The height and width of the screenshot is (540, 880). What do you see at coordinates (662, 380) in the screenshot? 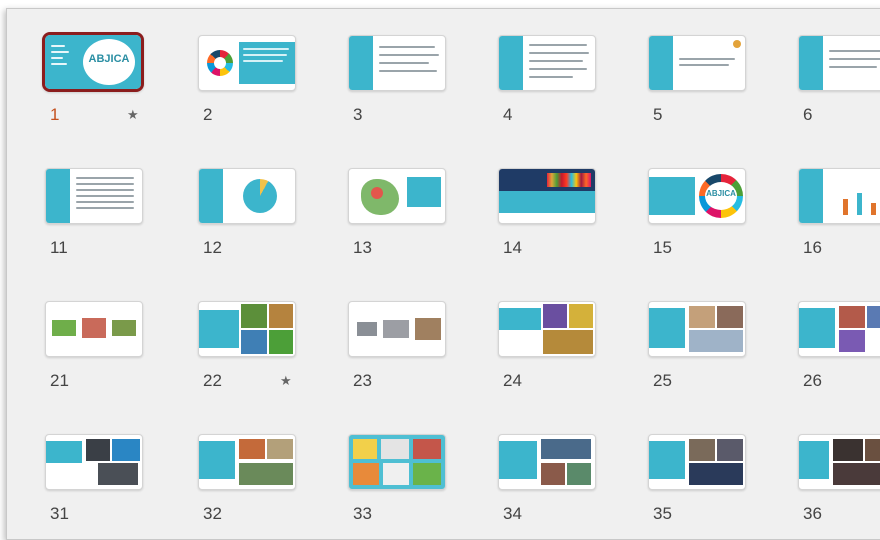
I see `slide-number: 25` at bounding box center [662, 380].